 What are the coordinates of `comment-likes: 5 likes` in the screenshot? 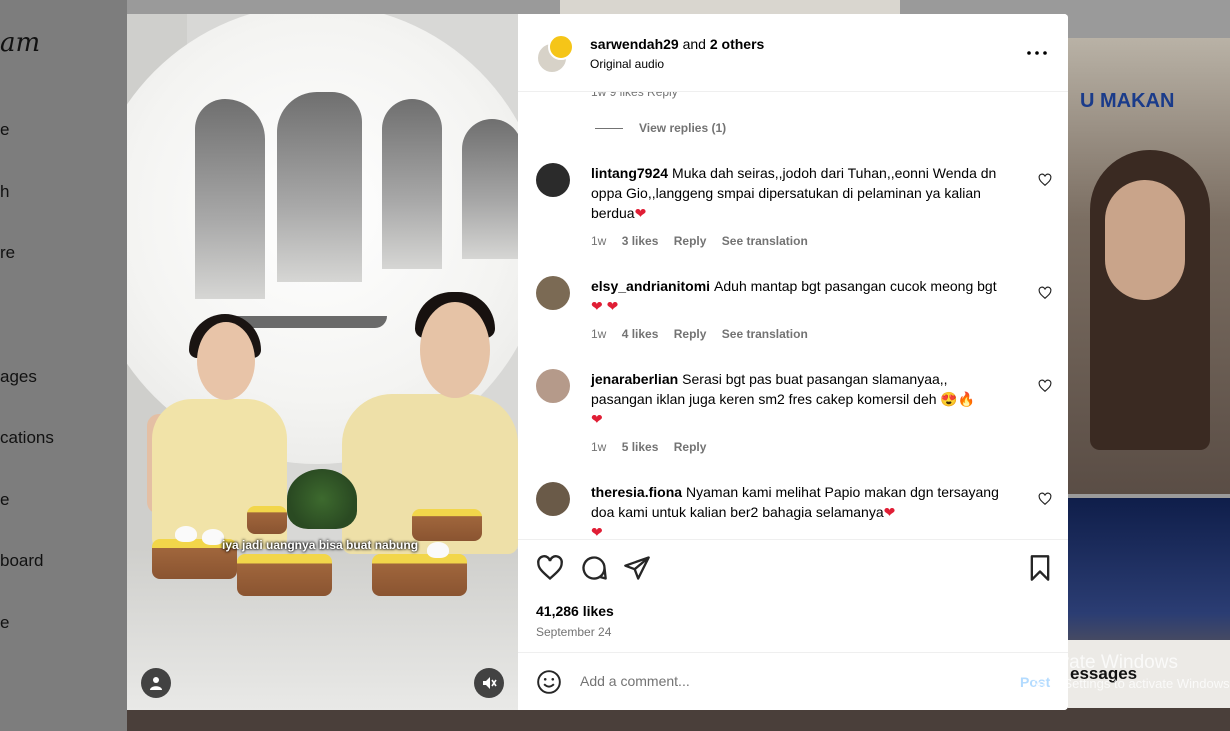 It's located at (640, 447).